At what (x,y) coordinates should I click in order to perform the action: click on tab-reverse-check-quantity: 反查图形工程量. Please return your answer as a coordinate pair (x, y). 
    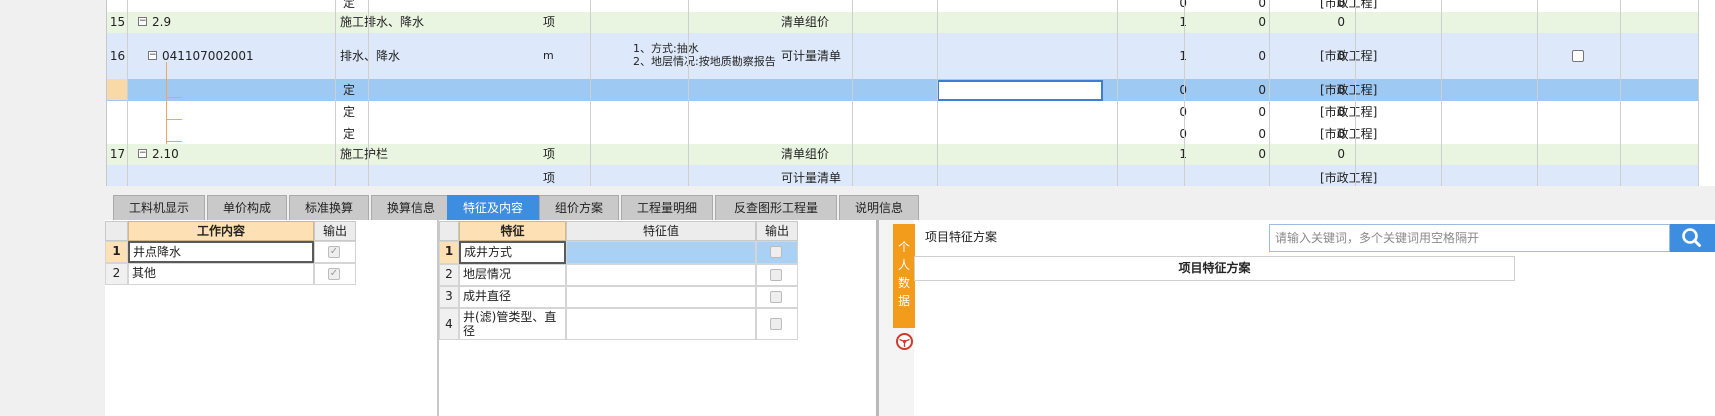
    Looking at the image, I should click on (776, 207).